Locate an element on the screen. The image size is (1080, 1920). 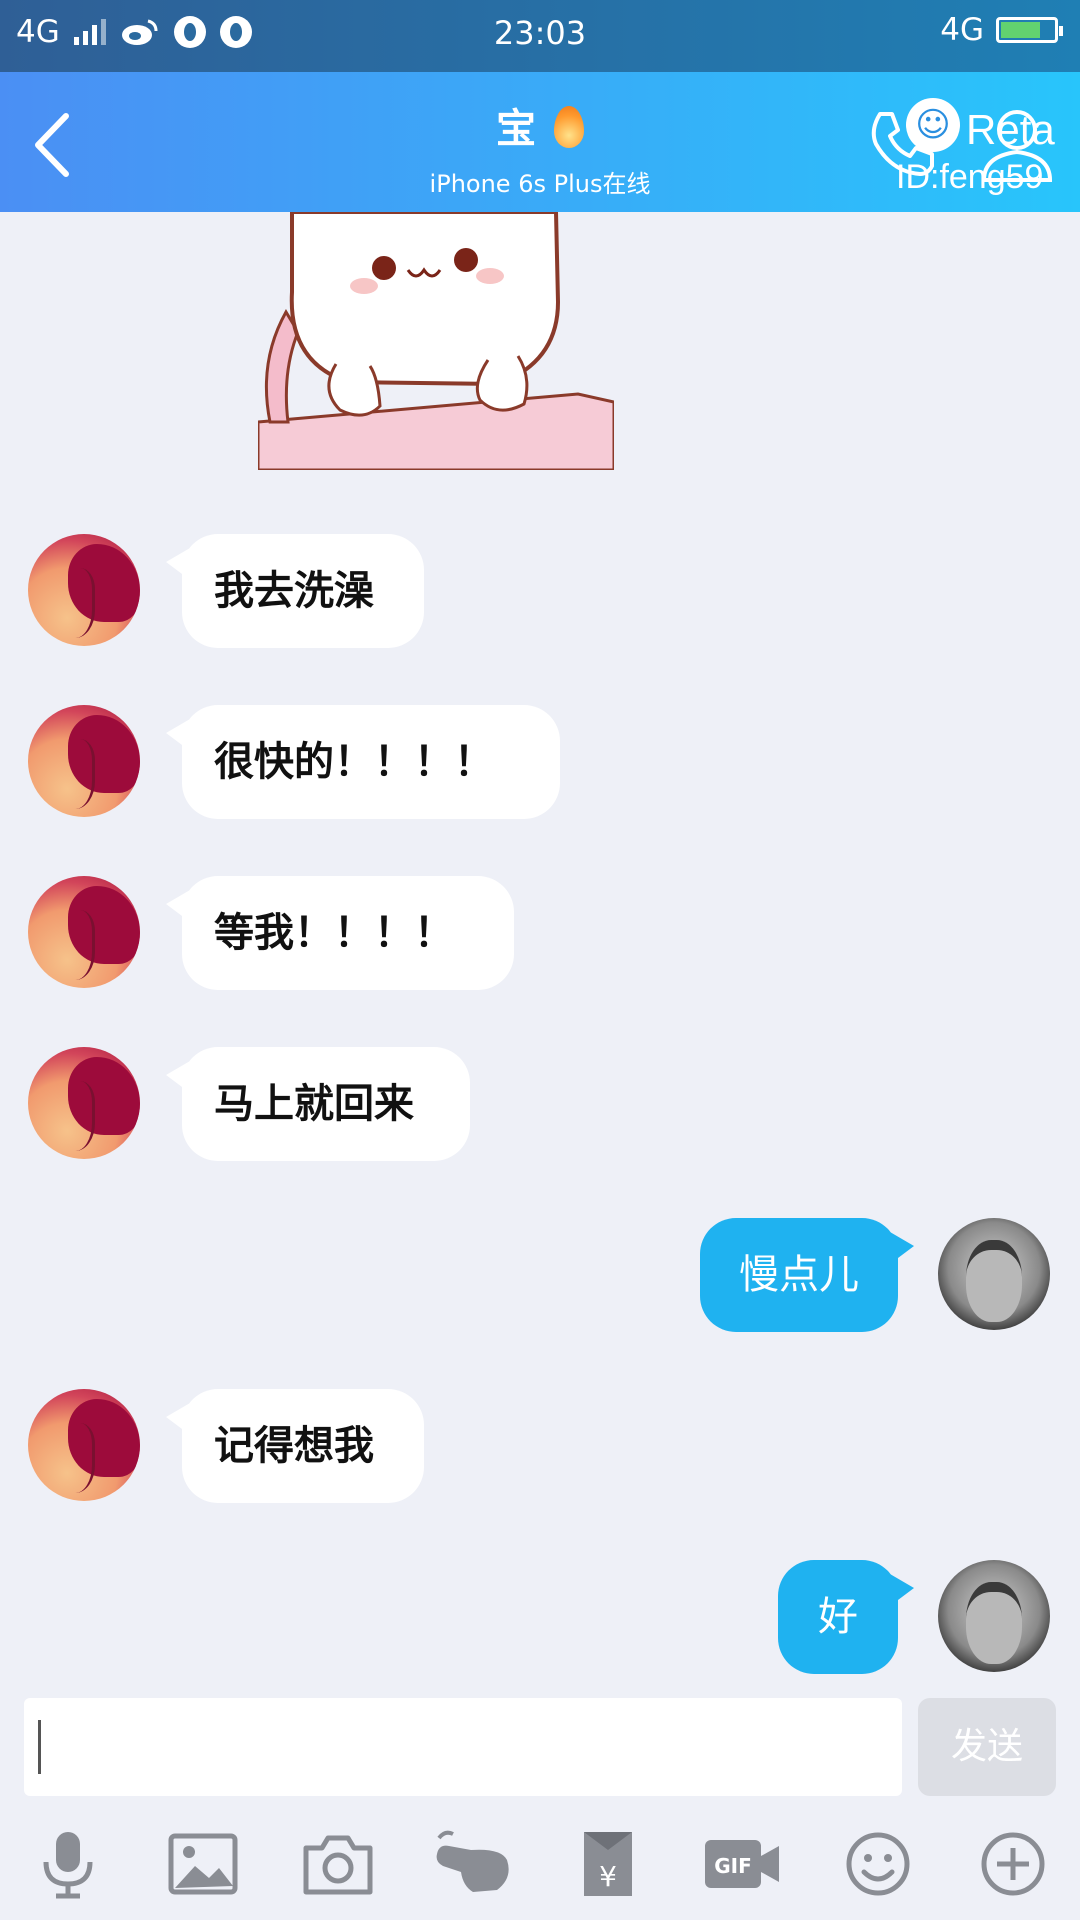
camera-icon is located at coordinates (338, 1864).